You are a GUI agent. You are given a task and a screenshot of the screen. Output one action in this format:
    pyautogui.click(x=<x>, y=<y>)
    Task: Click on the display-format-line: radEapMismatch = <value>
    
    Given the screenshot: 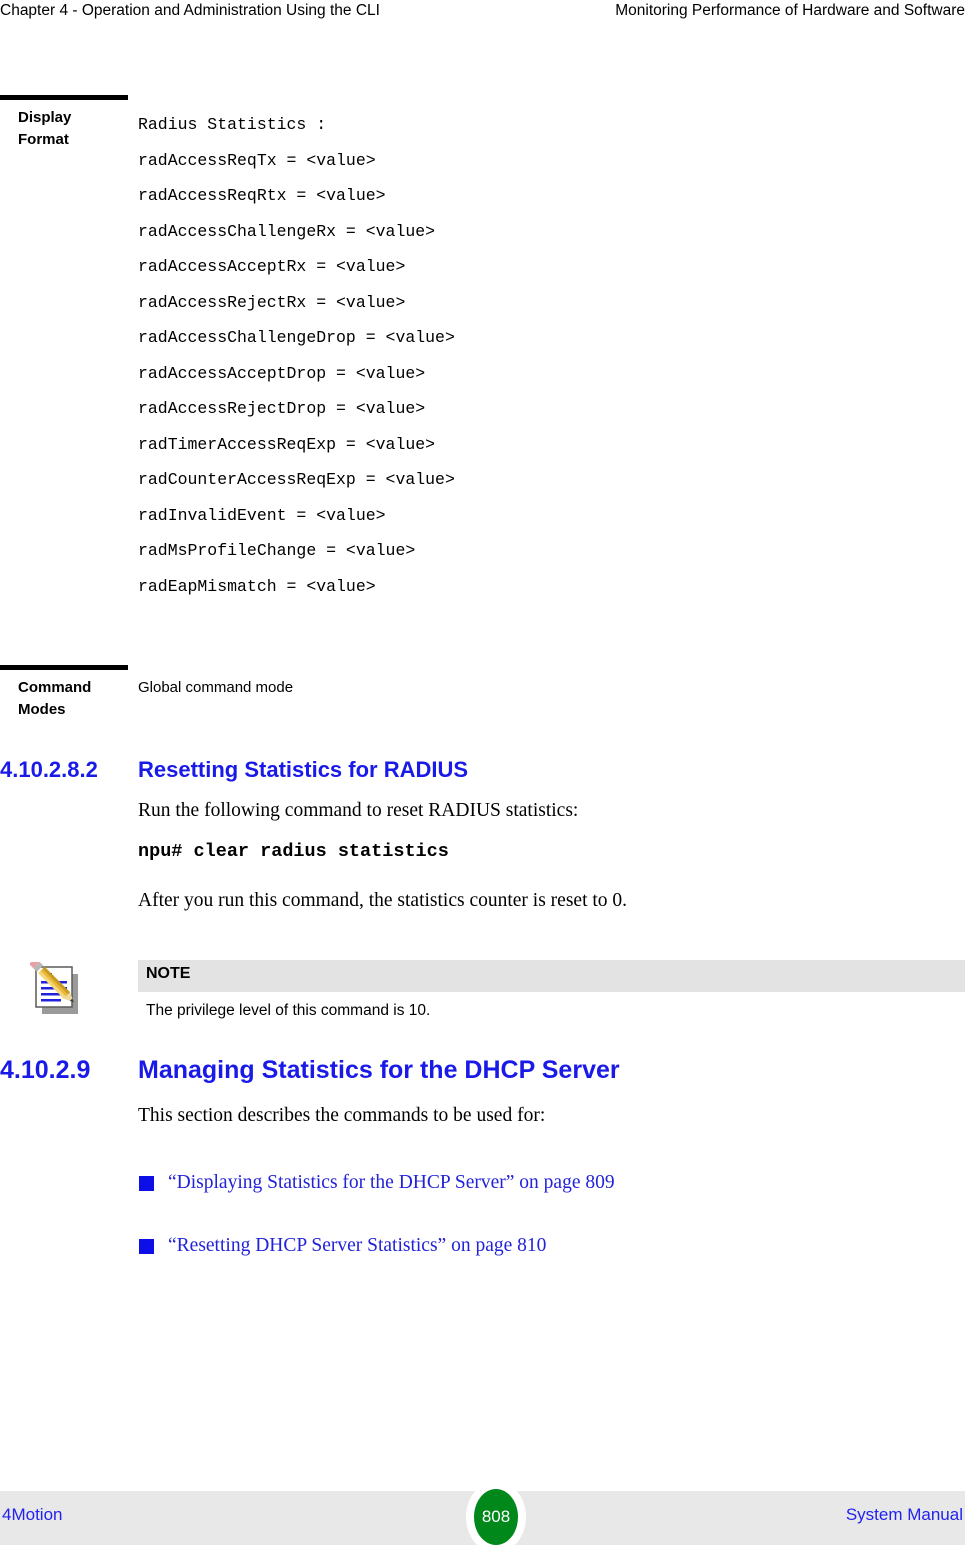 What is the action you would take?
    pyautogui.click(x=257, y=586)
    